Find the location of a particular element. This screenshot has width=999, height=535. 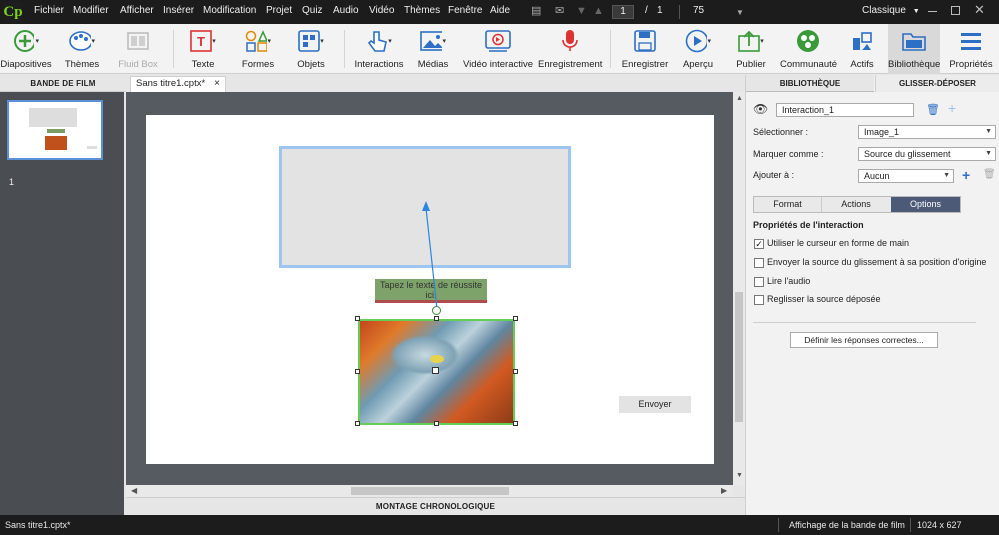

menu-themes: Thèmes is located at coordinates (422, 12).